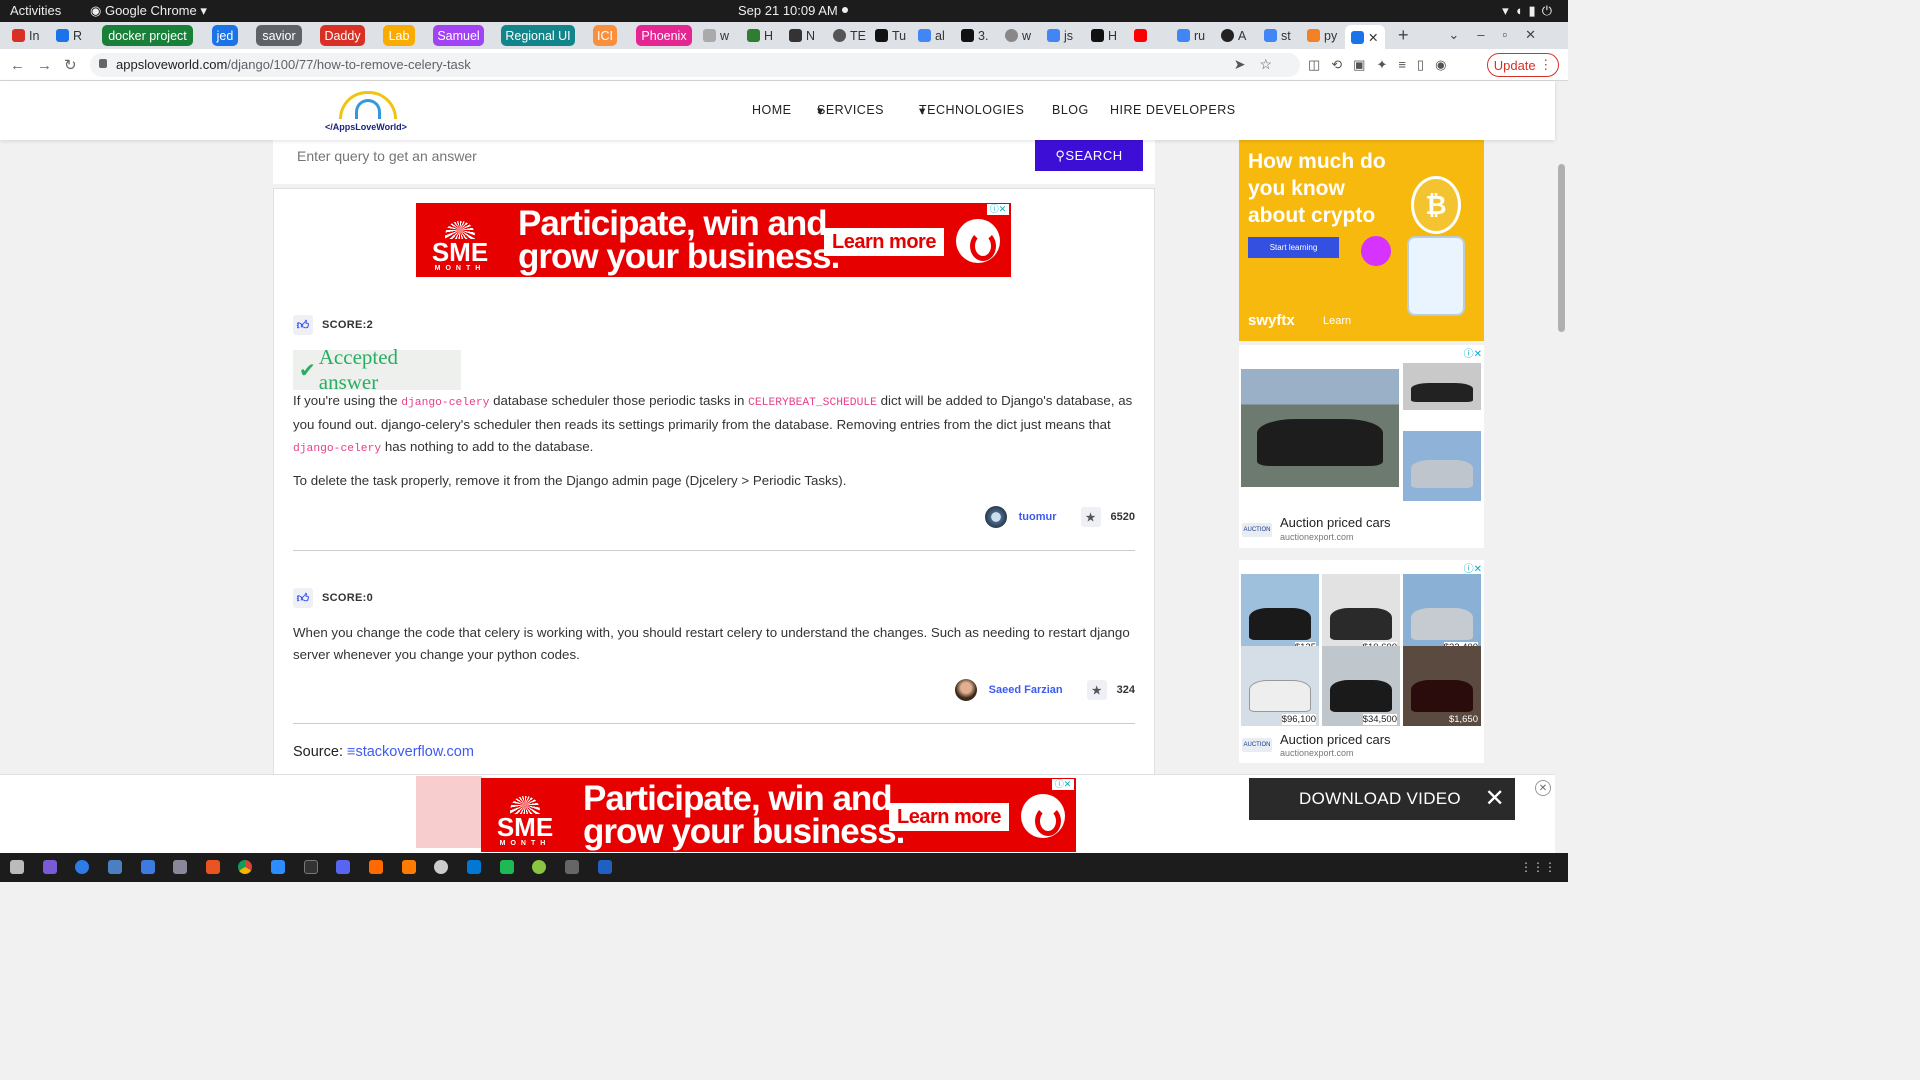 This screenshot has height=1080, width=1920. Describe the element at coordinates (1280, 686) in the screenshot. I see `car-photo: $96,100` at that location.